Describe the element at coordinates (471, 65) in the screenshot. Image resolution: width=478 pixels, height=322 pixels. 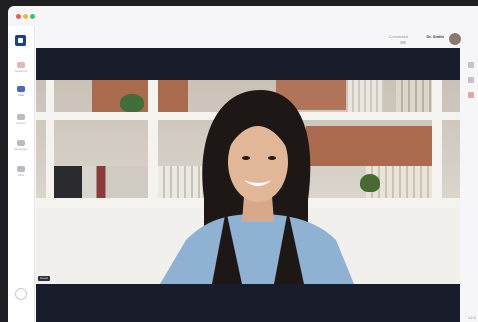
I see `settings-icon` at that location.